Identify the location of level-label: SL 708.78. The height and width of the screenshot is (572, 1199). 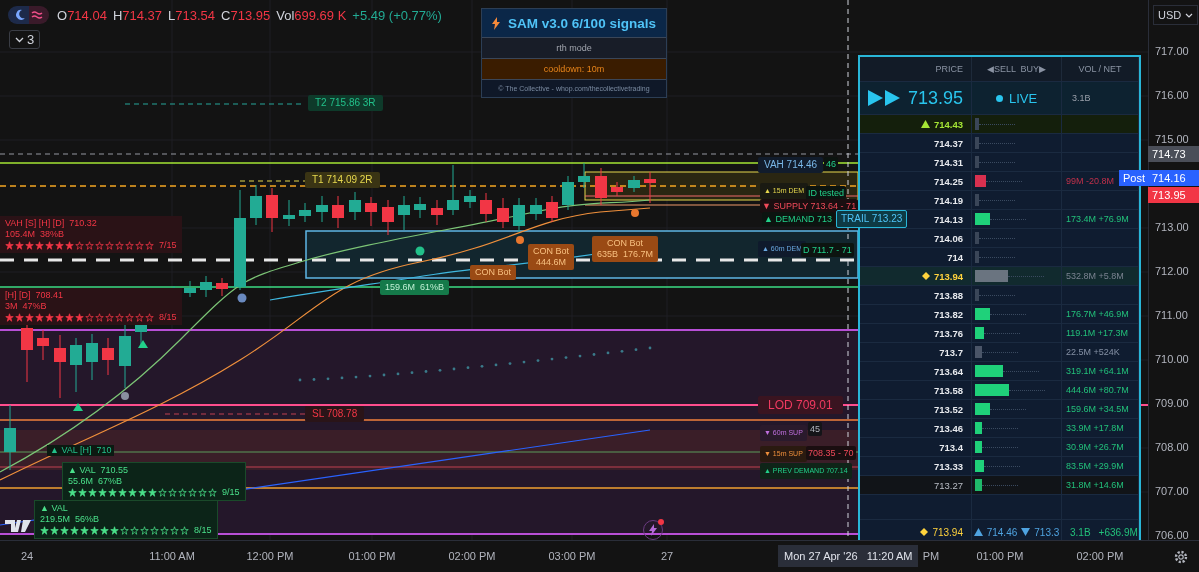
(335, 414).